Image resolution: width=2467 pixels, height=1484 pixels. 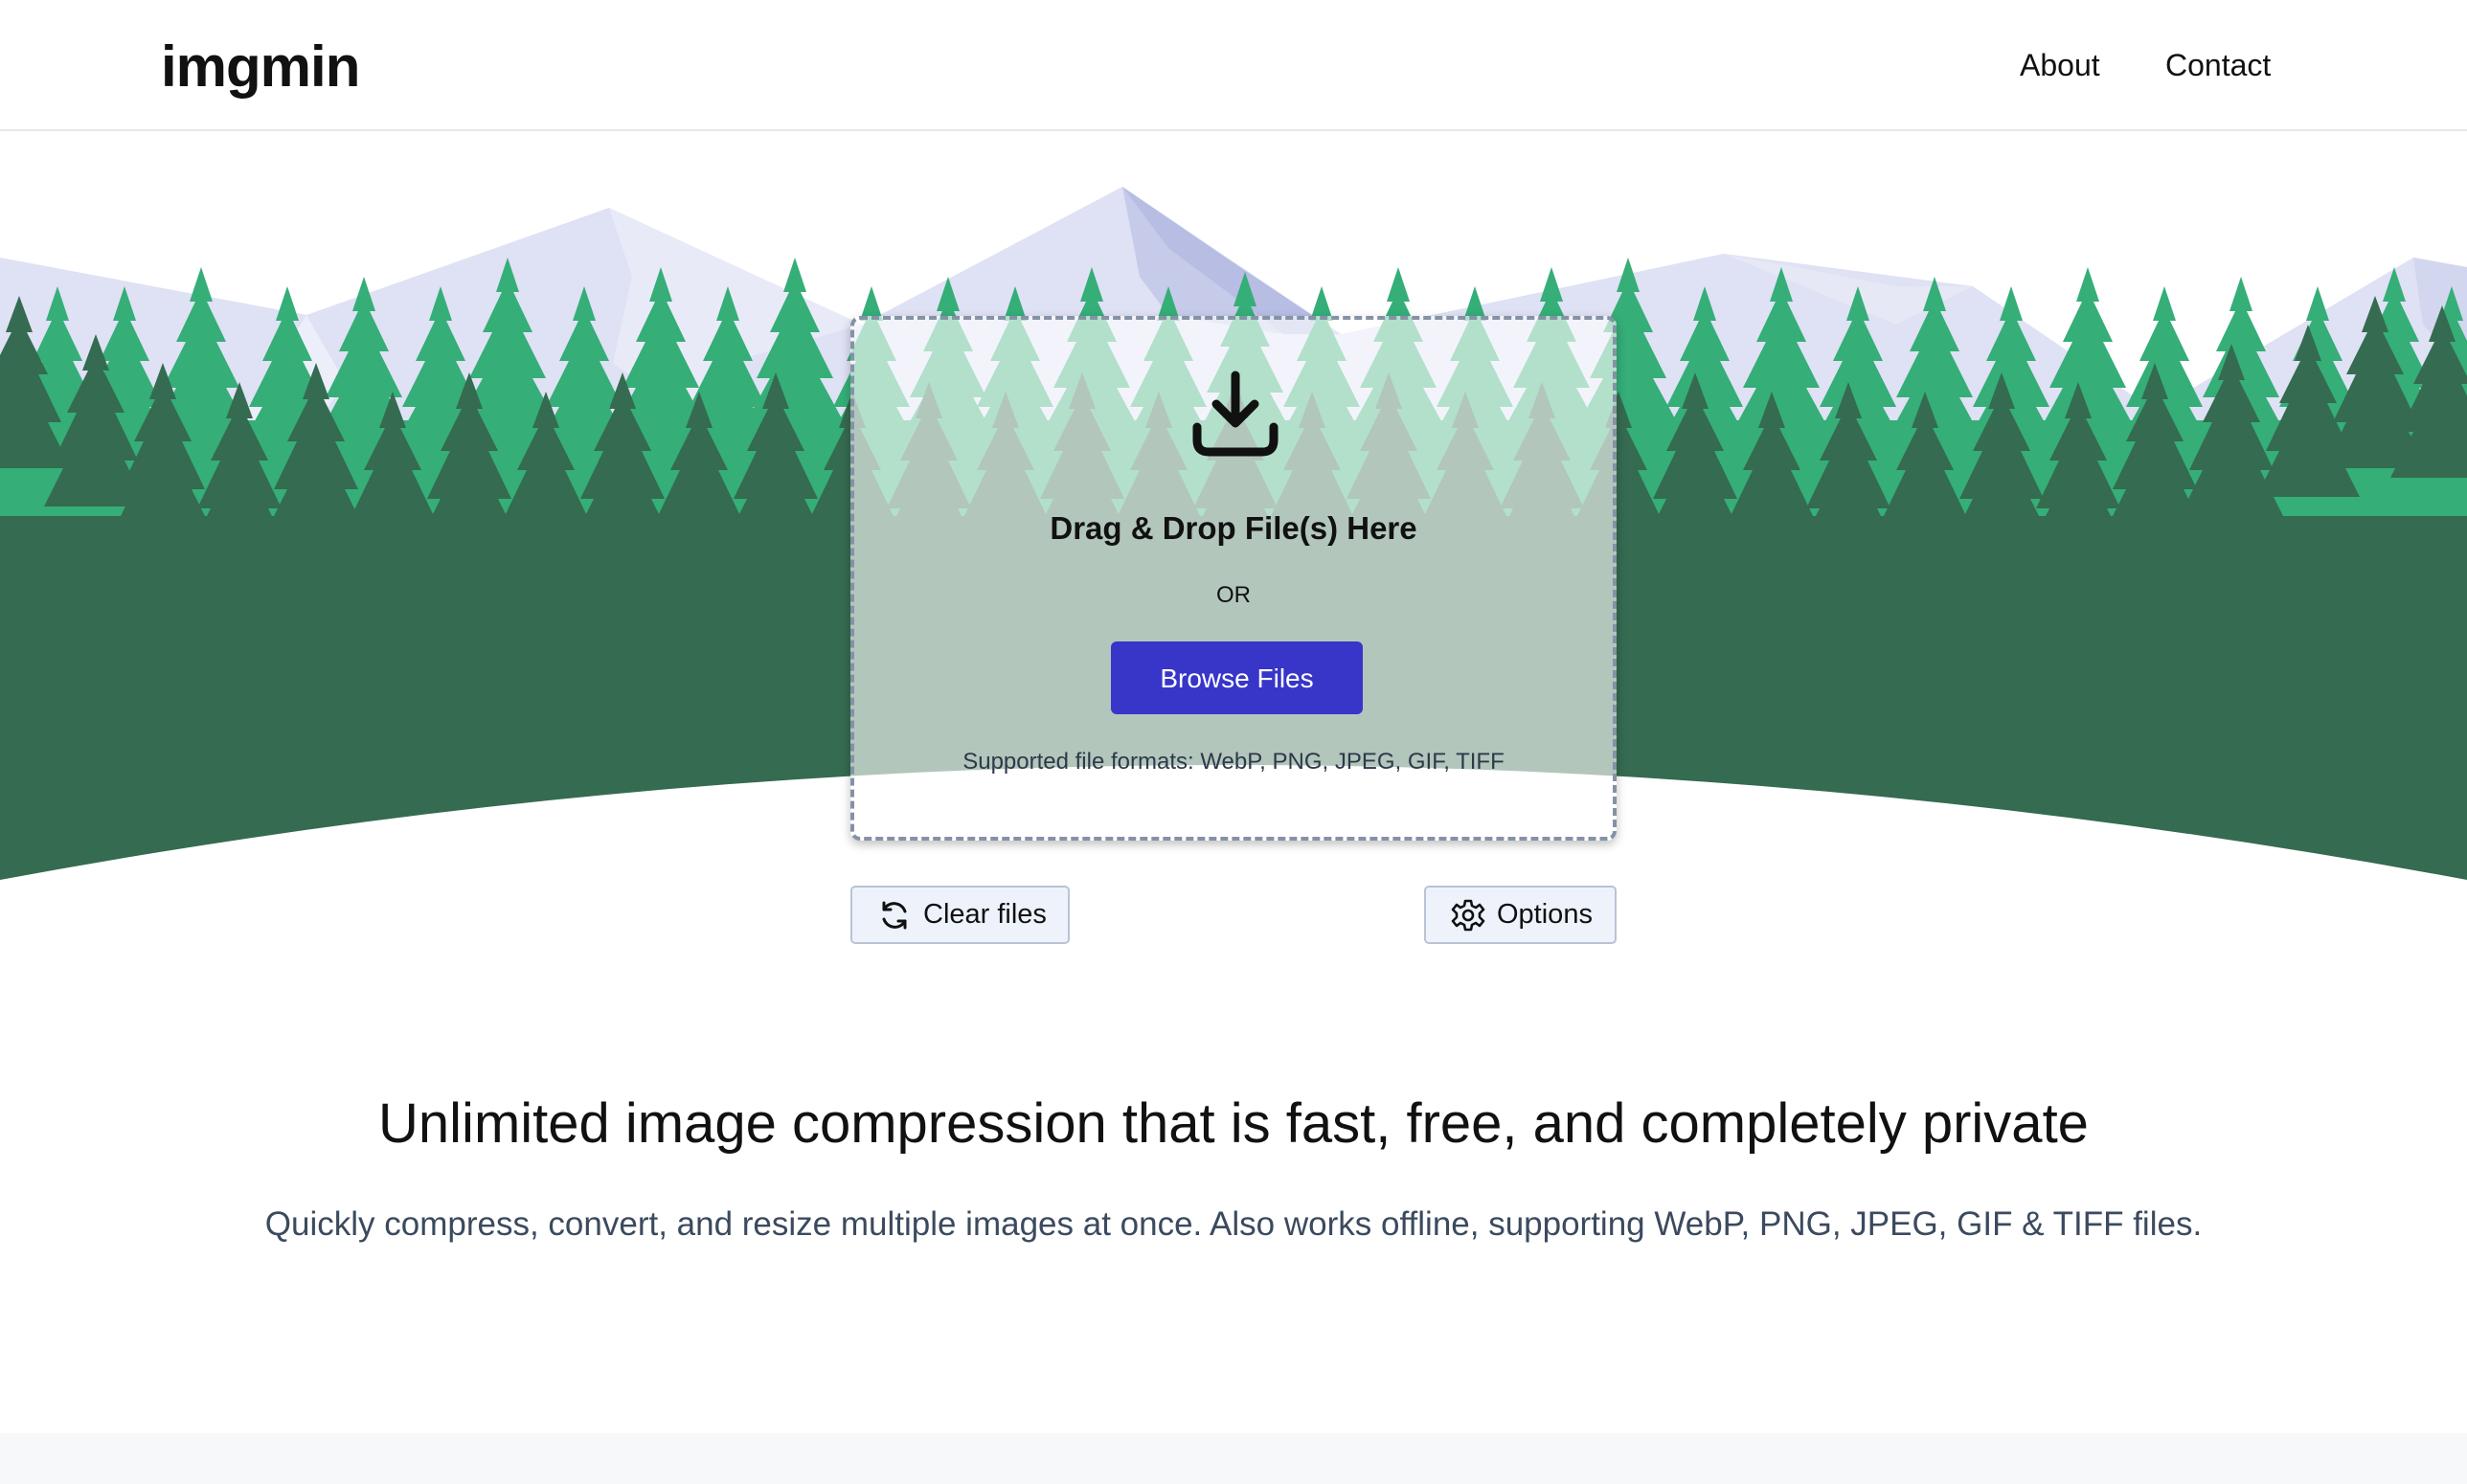 I want to click on clear-files-label: Clear files, so click(x=985, y=914).